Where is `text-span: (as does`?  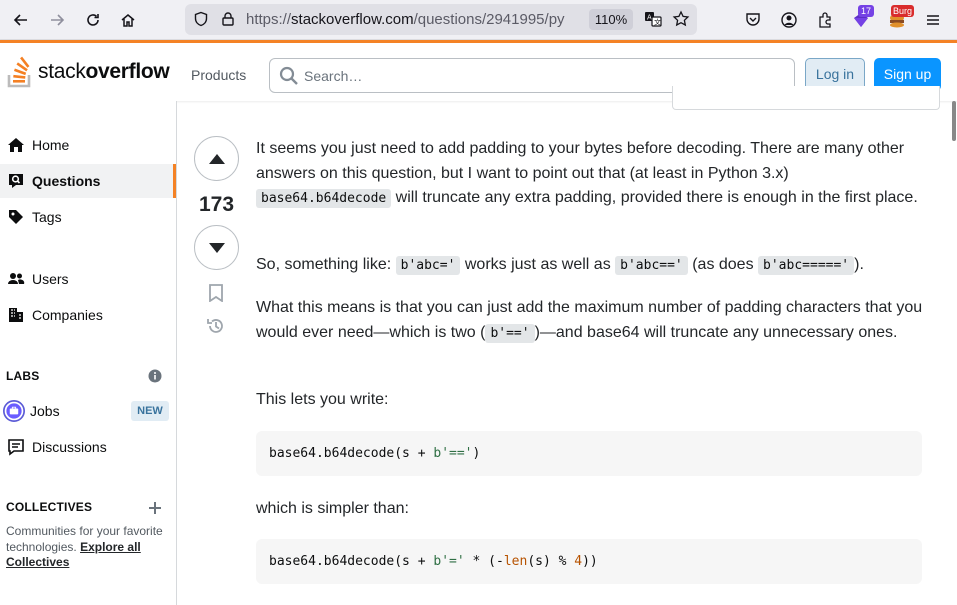
text-span: (as does is located at coordinates (723, 264).